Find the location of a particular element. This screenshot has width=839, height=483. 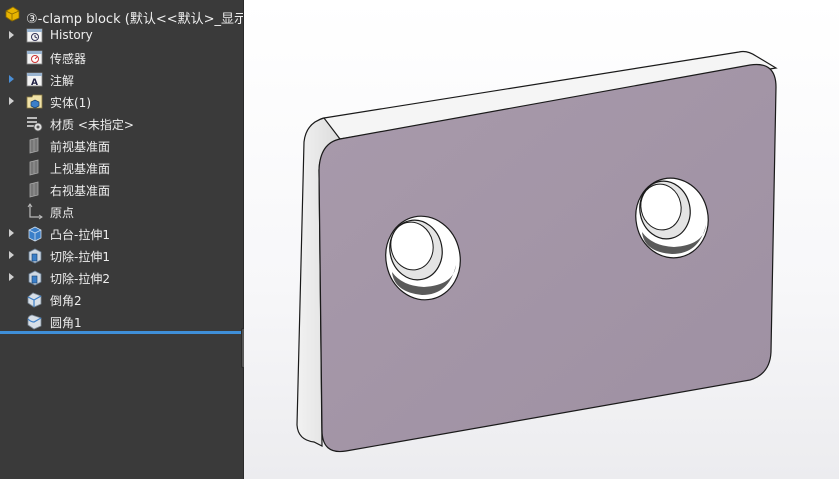

tree-item-label: 倒角2 is located at coordinates (66, 301).